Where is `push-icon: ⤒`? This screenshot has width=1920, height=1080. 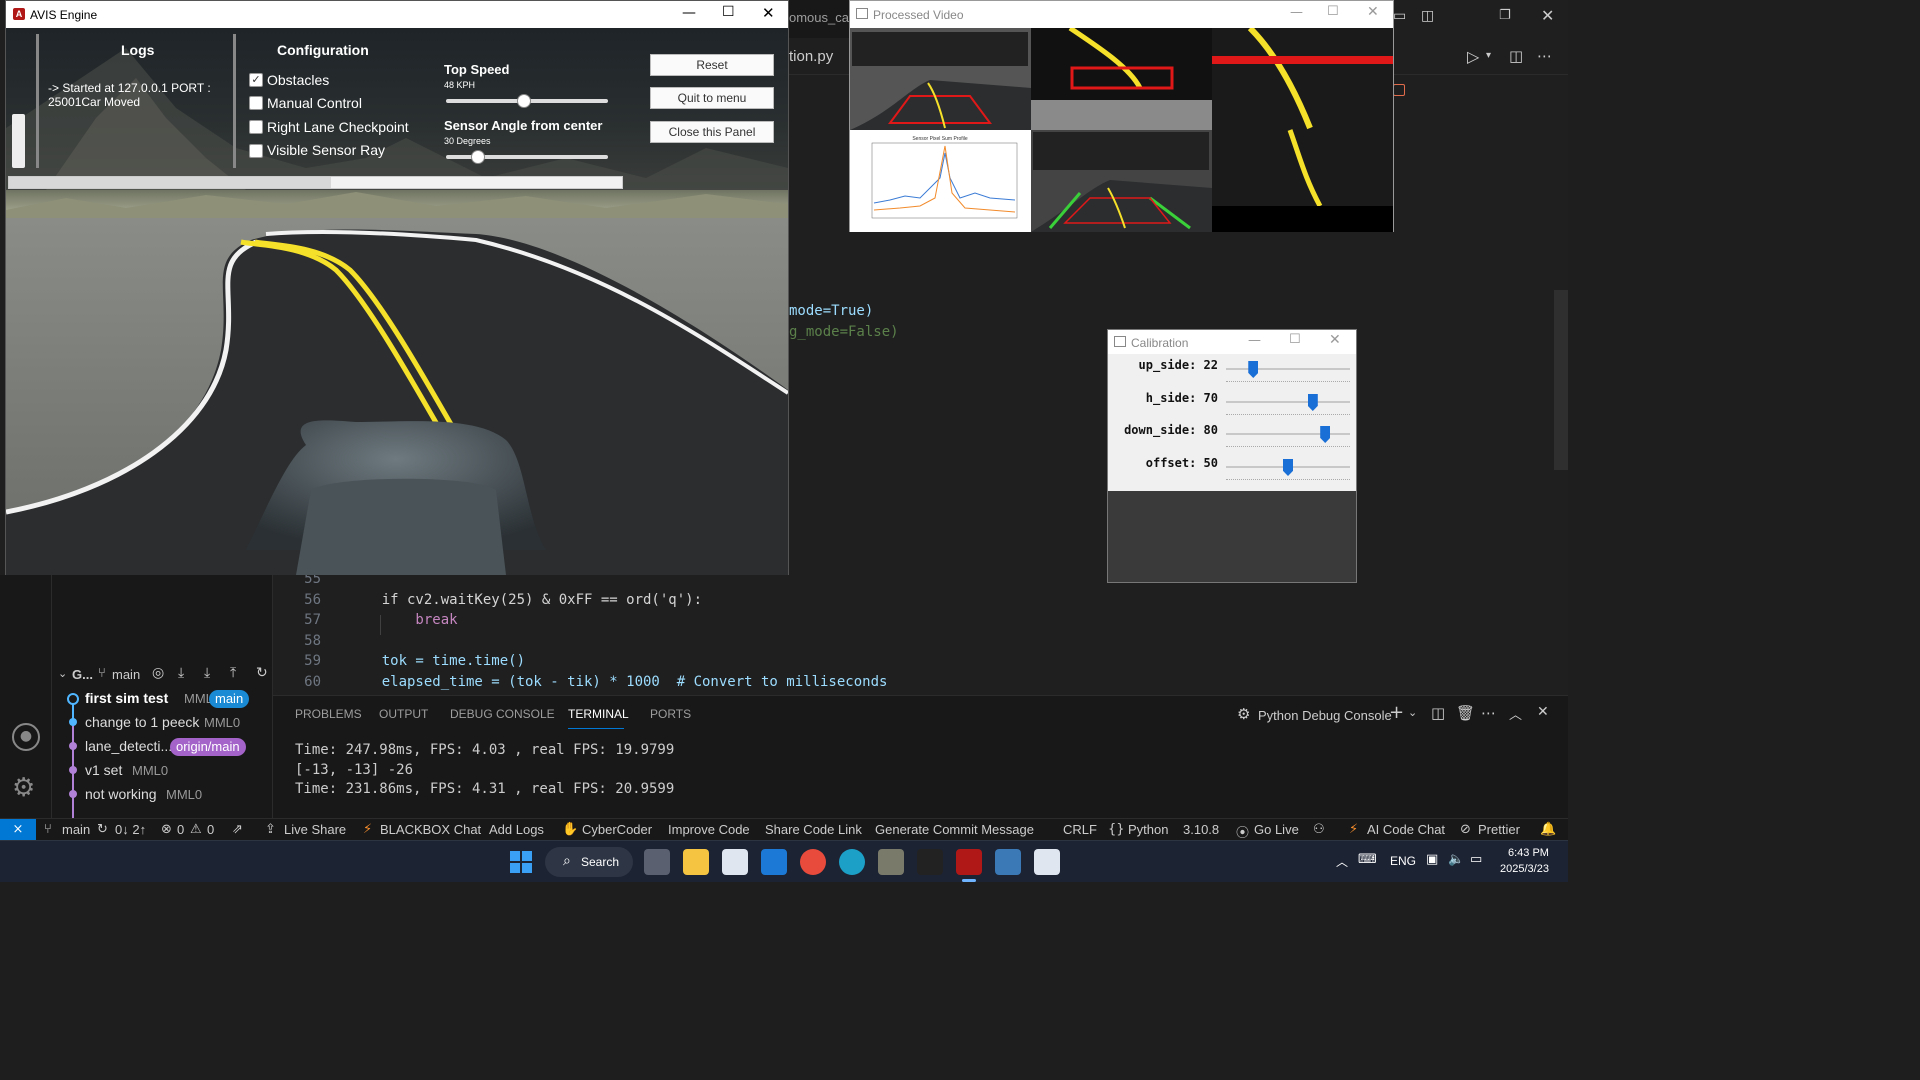
push-icon: ⤒ is located at coordinates (233, 673).